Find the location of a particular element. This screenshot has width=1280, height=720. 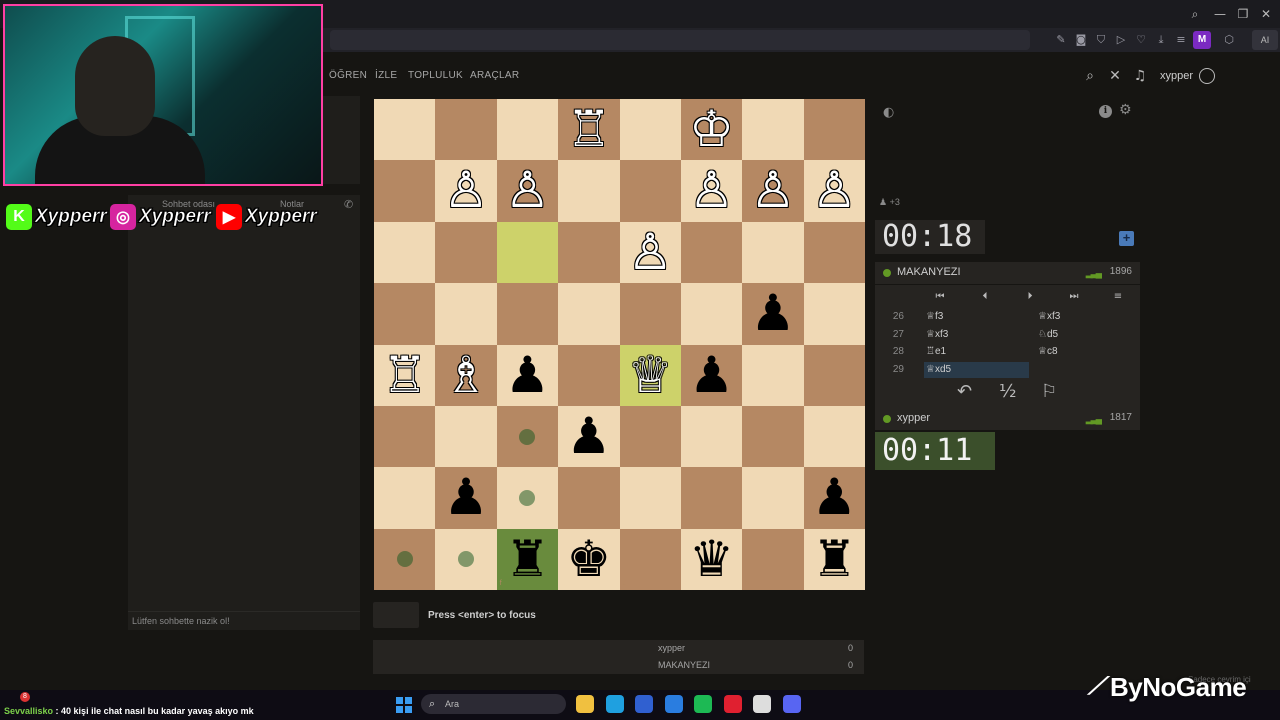

square-d4 is located at coordinates (650, 314).